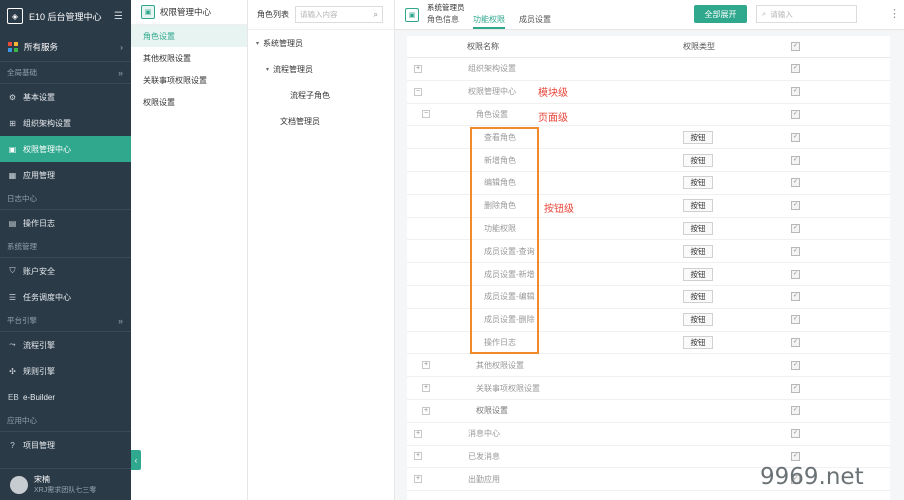  Describe the element at coordinates (698, 342) in the screenshot. I see `permission-type-badge: 按钮` at that location.